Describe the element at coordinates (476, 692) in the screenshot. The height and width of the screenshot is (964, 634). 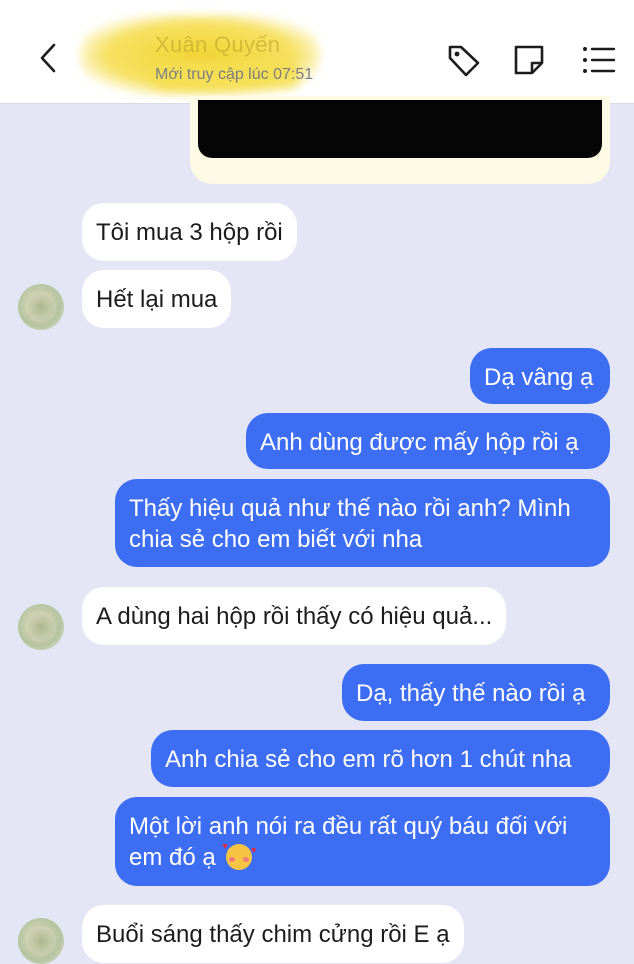
I see `message-outgoing: Dạ, thấy thế nào rồi ạ` at that location.